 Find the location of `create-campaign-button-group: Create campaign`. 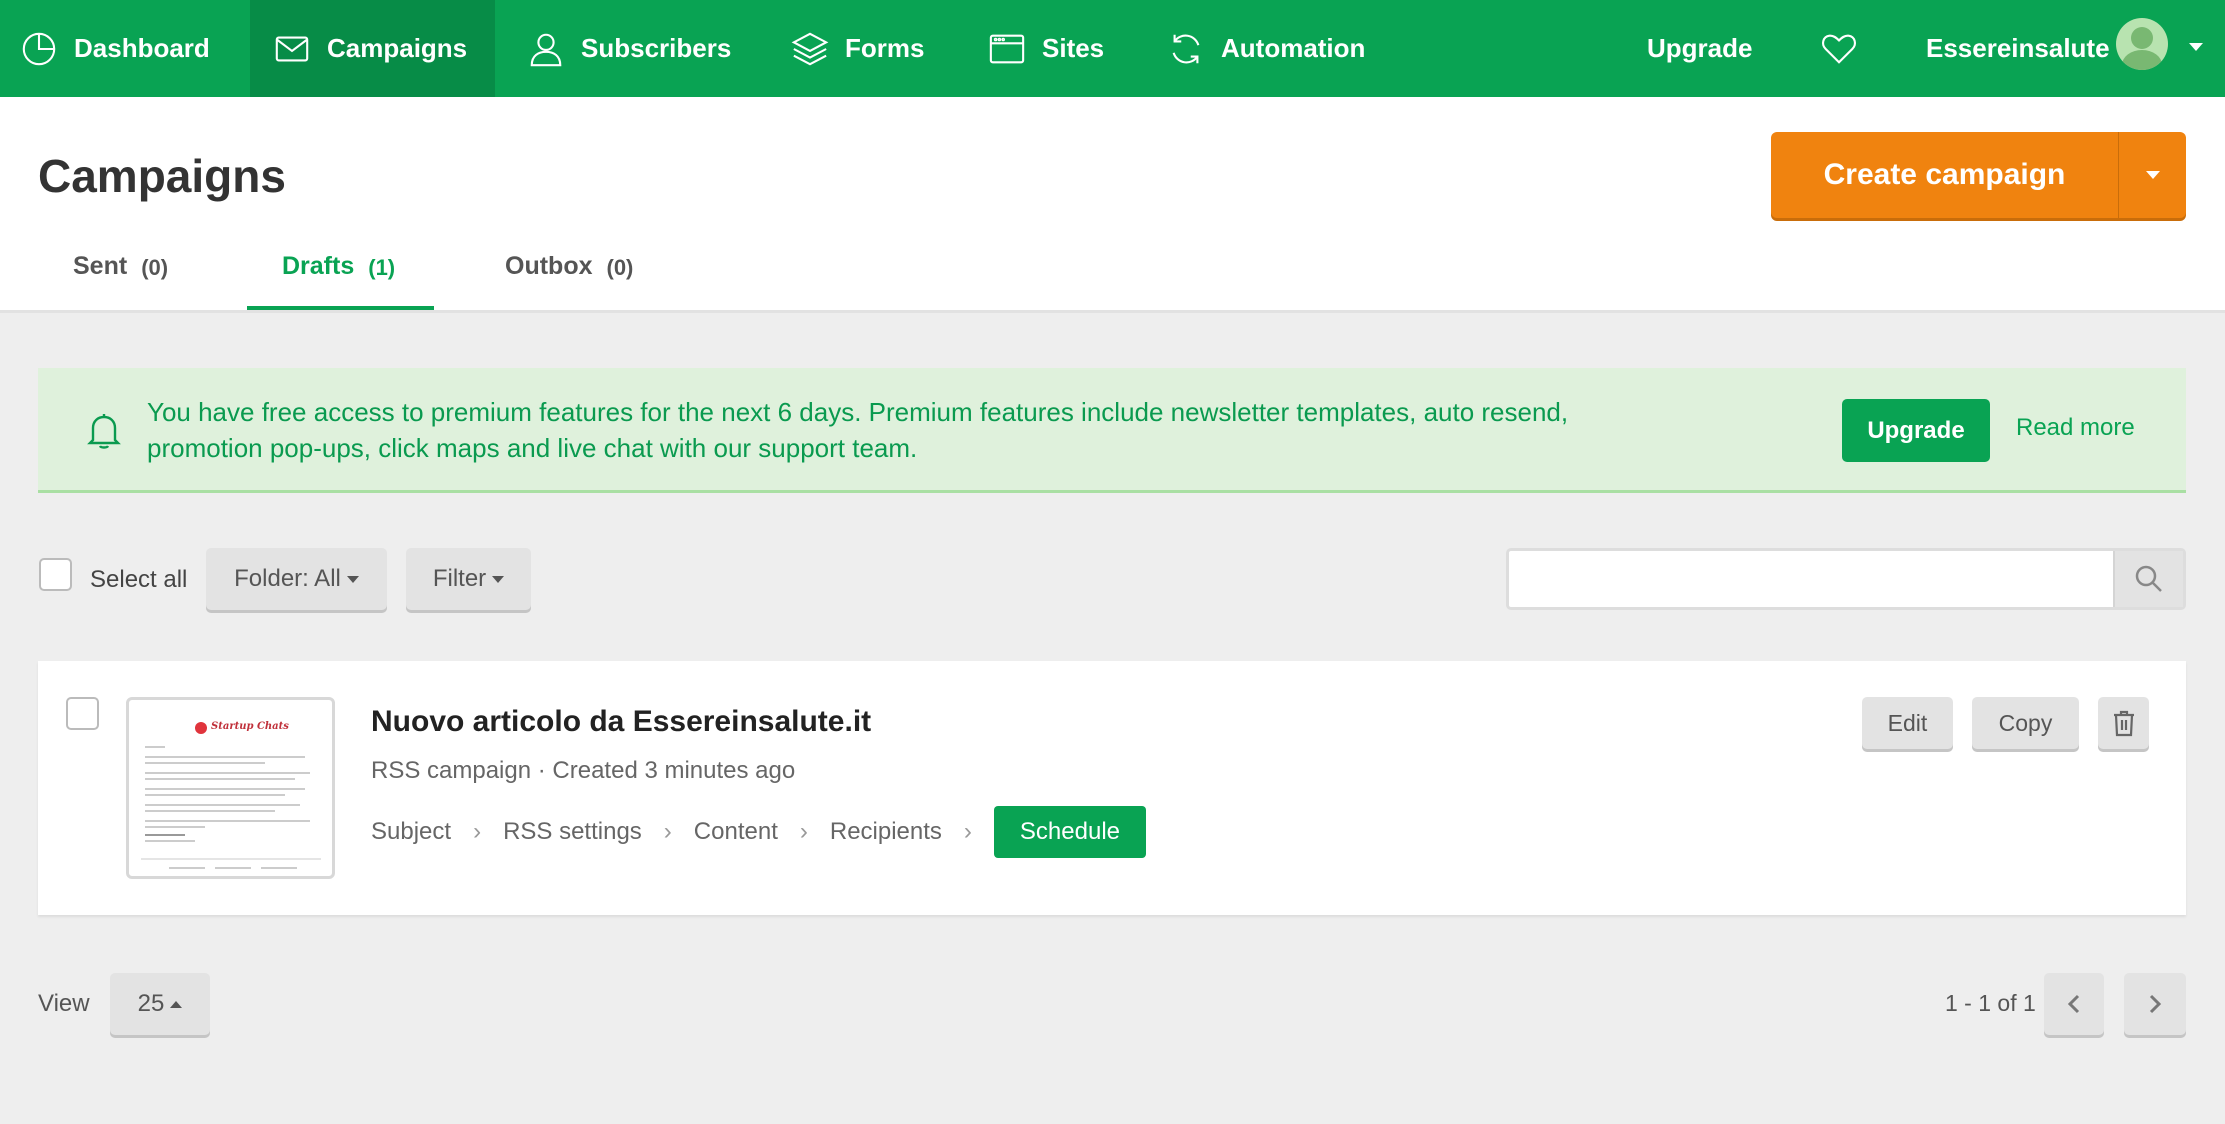

create-campaign-button-group: Create campaign is located at coordinates (1978, 175).